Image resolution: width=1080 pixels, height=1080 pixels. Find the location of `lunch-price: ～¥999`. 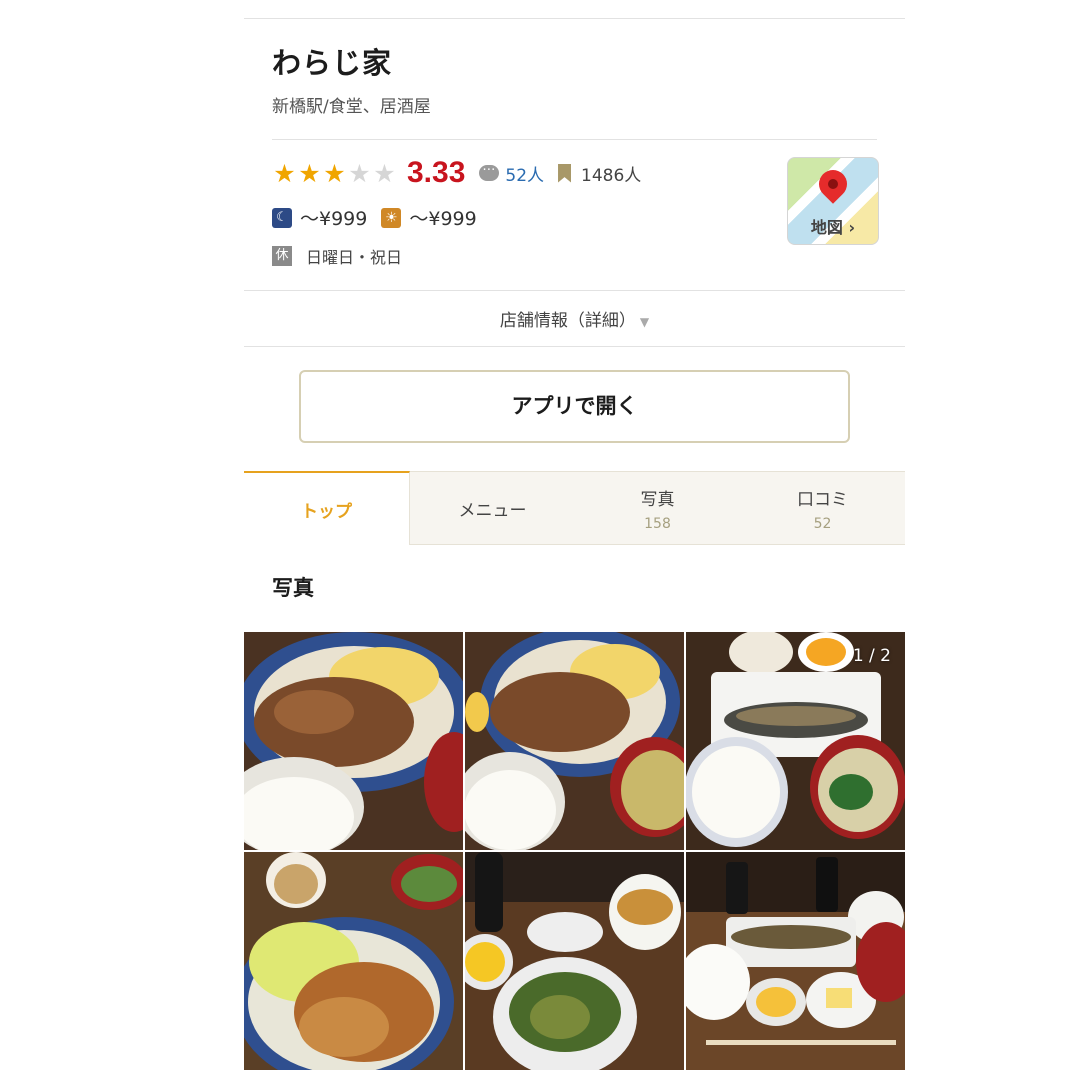

lunch-price: ～¥999 is located at coordinates (443, 219).